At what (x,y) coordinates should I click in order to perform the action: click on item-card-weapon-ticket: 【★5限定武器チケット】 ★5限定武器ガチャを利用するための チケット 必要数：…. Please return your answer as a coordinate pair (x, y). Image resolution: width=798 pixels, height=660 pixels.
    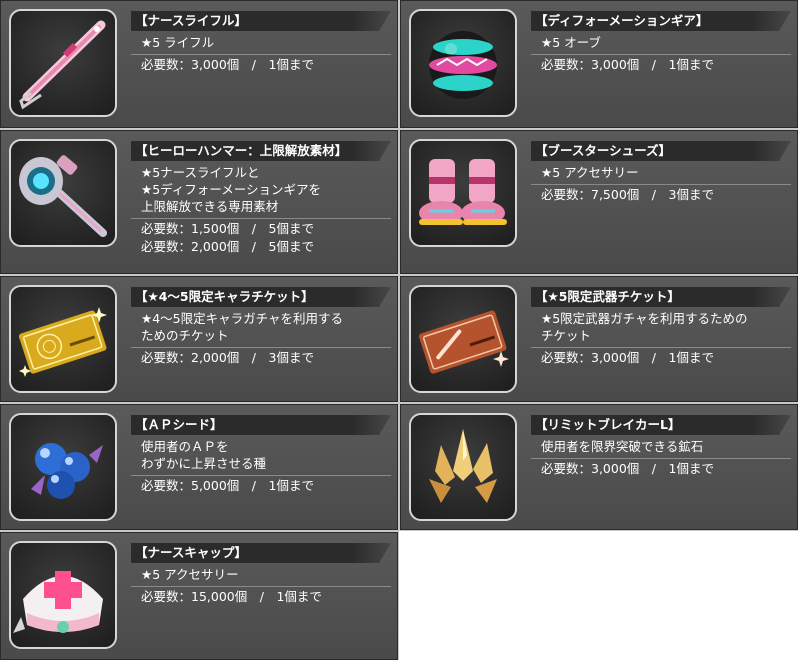
    Looking at the image, I should click on (598, 339).